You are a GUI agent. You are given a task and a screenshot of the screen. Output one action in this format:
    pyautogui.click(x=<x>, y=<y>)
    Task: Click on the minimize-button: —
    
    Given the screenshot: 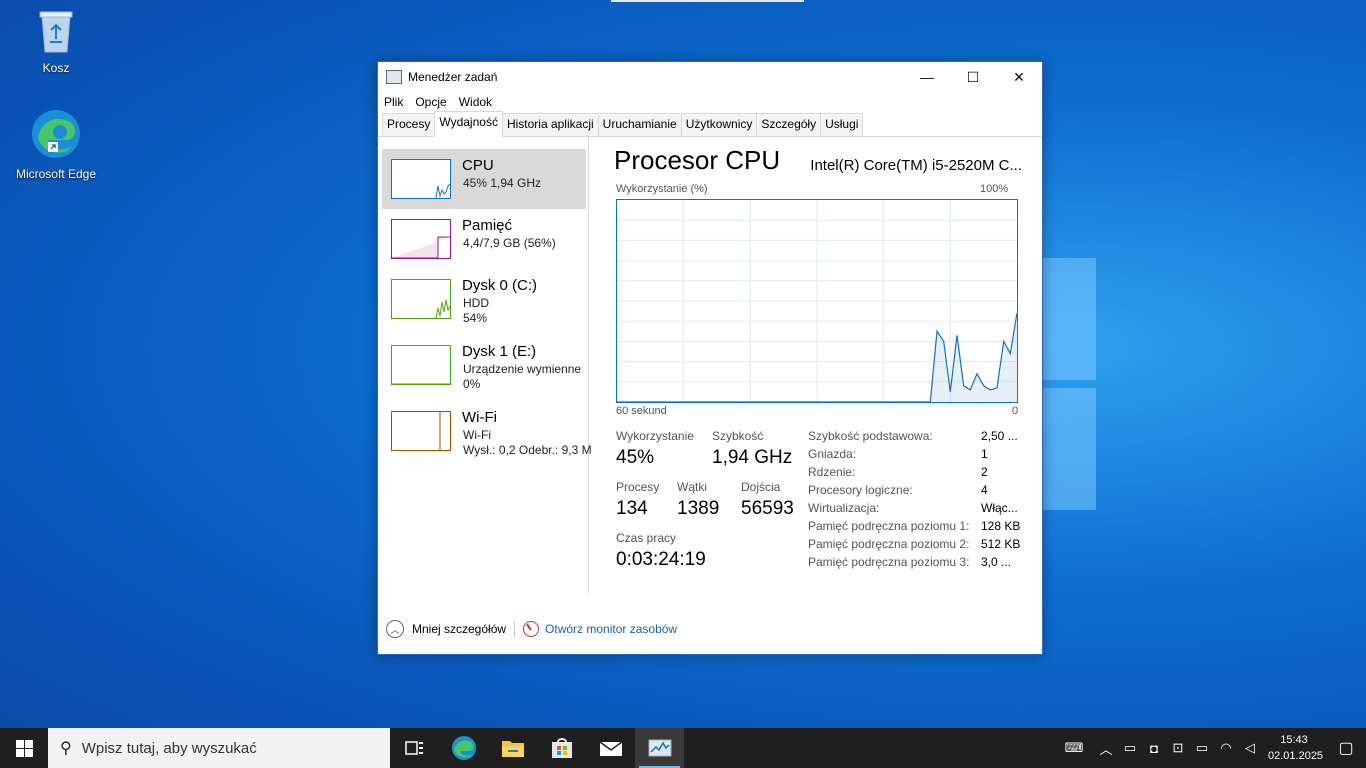 What is the action you would take?
    pyautogui.click(x=927, y=77)
    